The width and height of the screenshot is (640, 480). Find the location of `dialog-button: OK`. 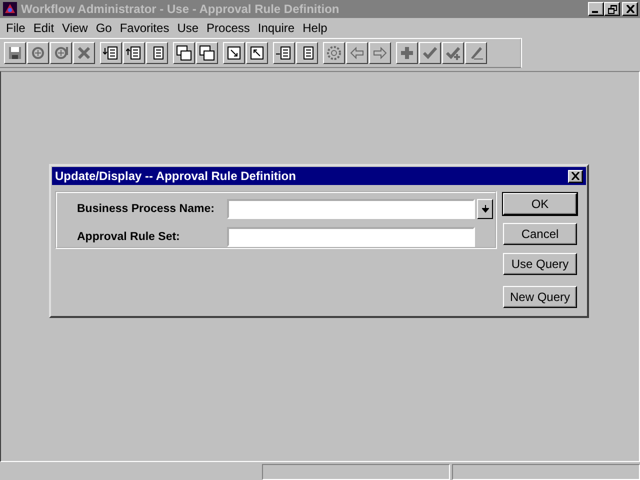

dialog-button: OK is located at coordinates (540, 204).